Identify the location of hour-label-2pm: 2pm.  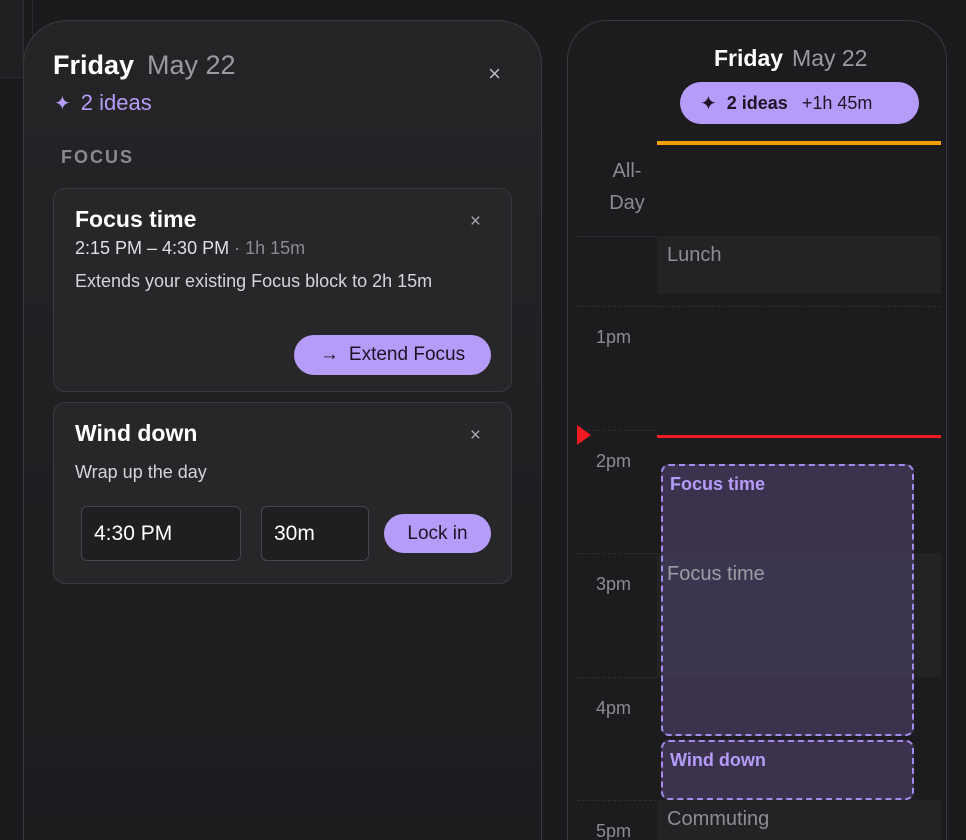
(614, 461).